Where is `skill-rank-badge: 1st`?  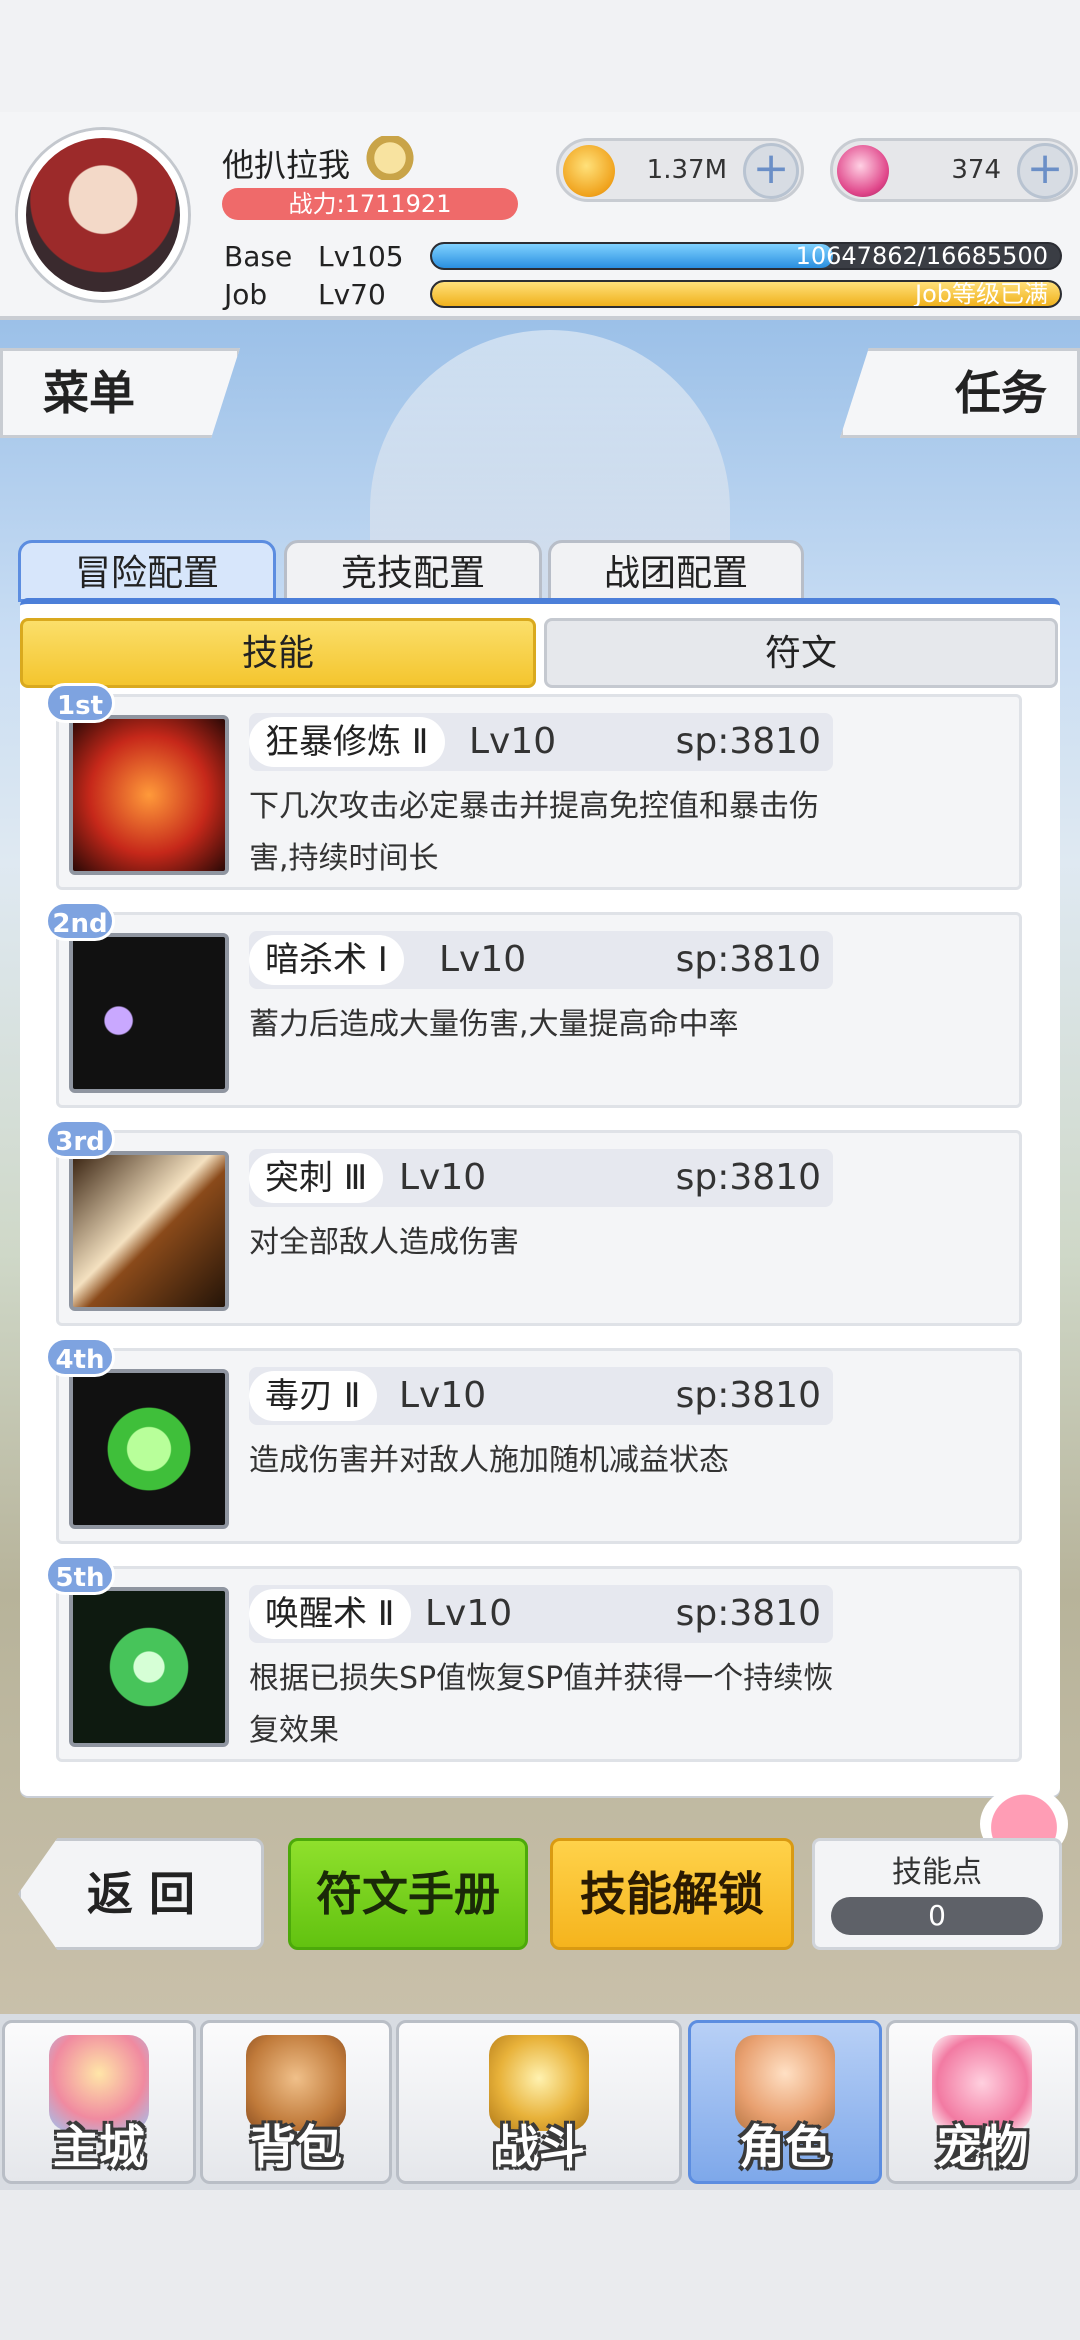
skill-rank-badge: 1st is located at coordinates (80, 703).